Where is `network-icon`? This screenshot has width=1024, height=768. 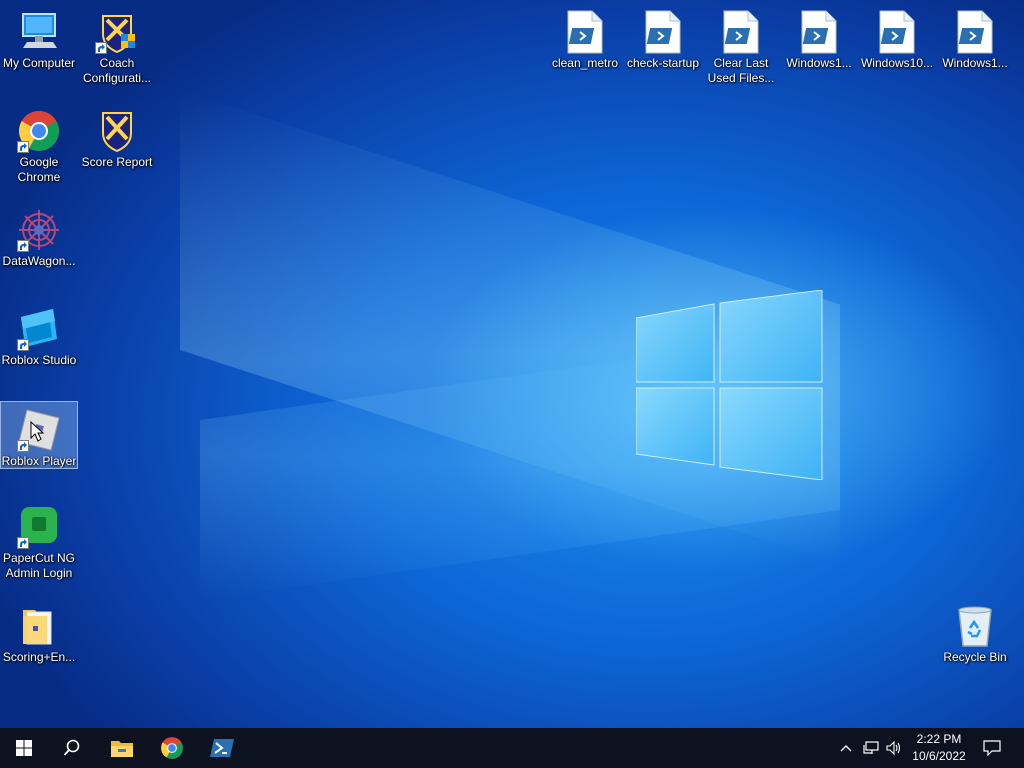
network-icon is located at coordinates (871, 747).